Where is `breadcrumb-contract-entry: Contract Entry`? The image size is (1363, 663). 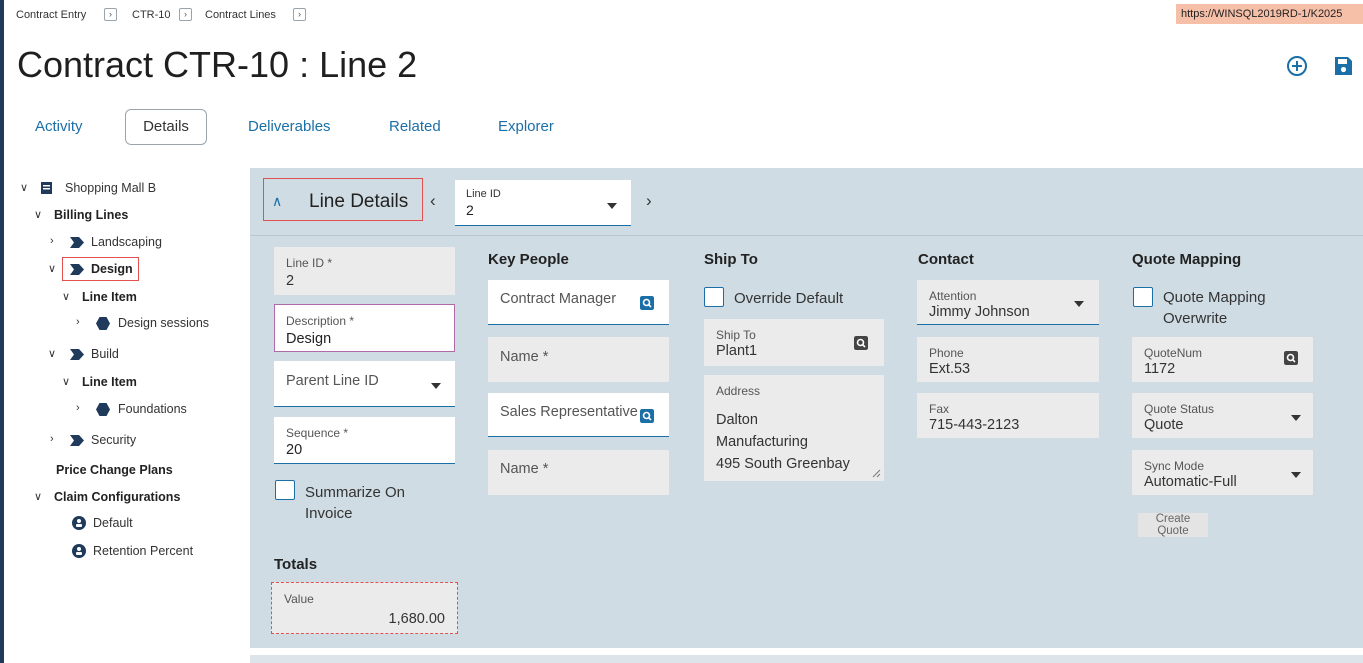 breadcrumb-contract-entry: Contract Entry is located at coordinates (51, 15).